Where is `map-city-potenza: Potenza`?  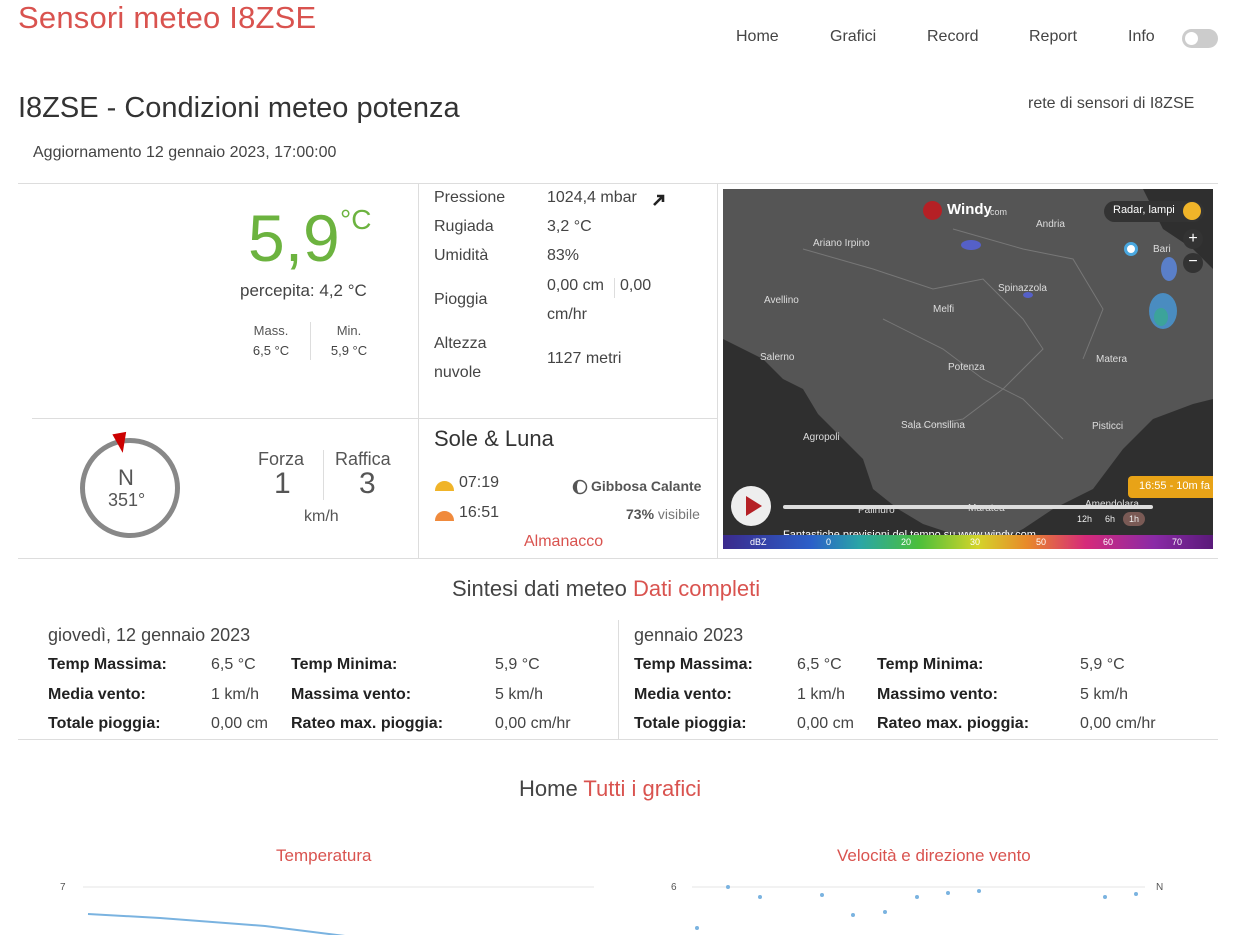 map-city-potenza: Potenza is located at coordinates (966, 367).